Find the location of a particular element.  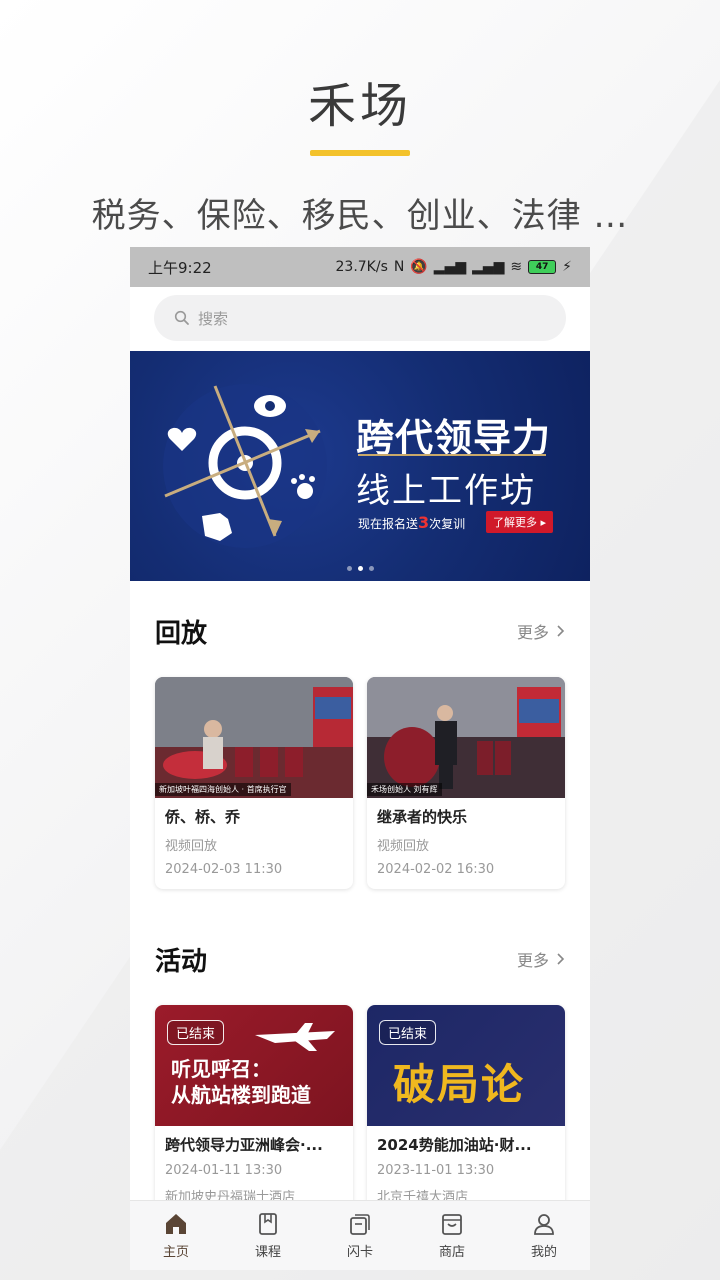

banner-compass-graphic is located at coordinates (245, 466).